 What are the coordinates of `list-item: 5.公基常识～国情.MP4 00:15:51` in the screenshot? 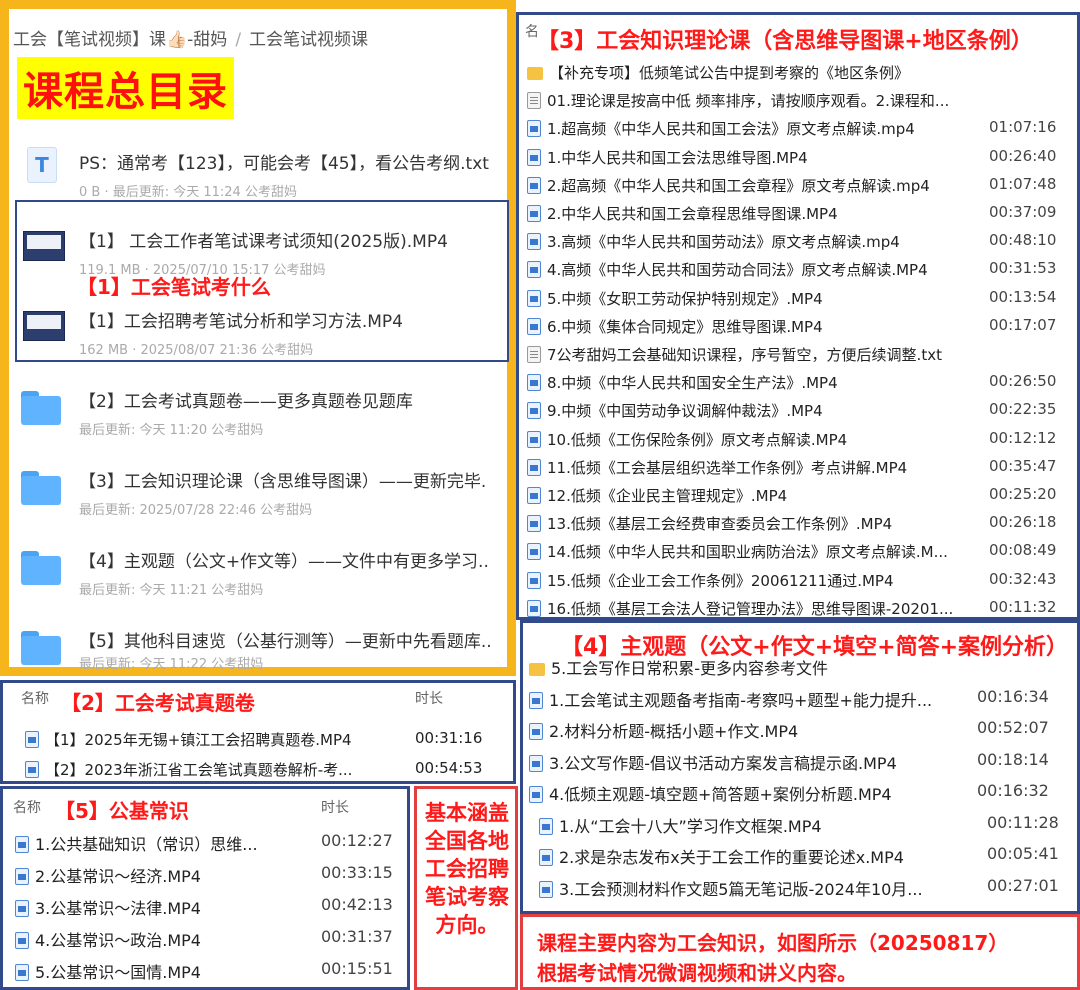 It's located at (212, 970).